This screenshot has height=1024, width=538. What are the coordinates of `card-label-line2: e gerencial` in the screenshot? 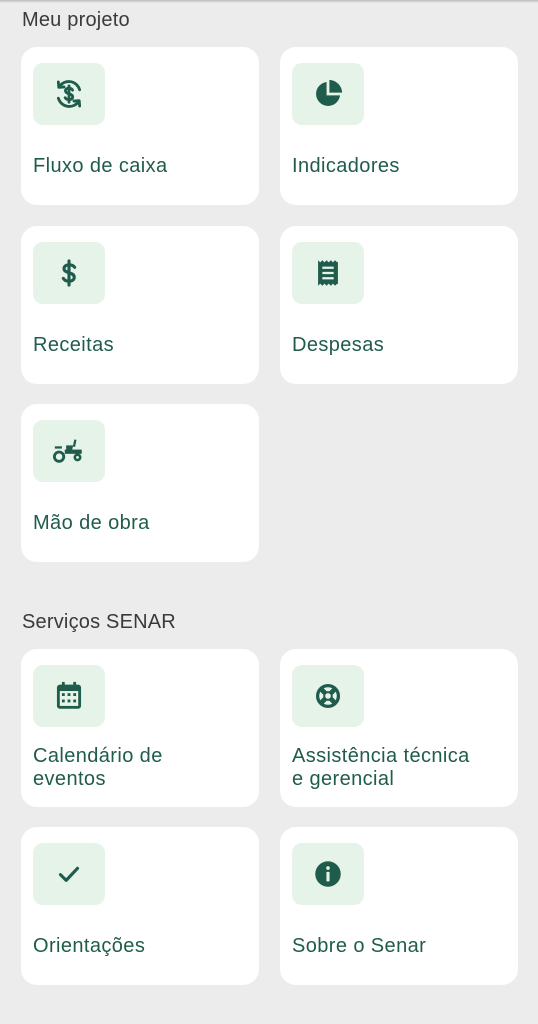 It's located at (343, 779).